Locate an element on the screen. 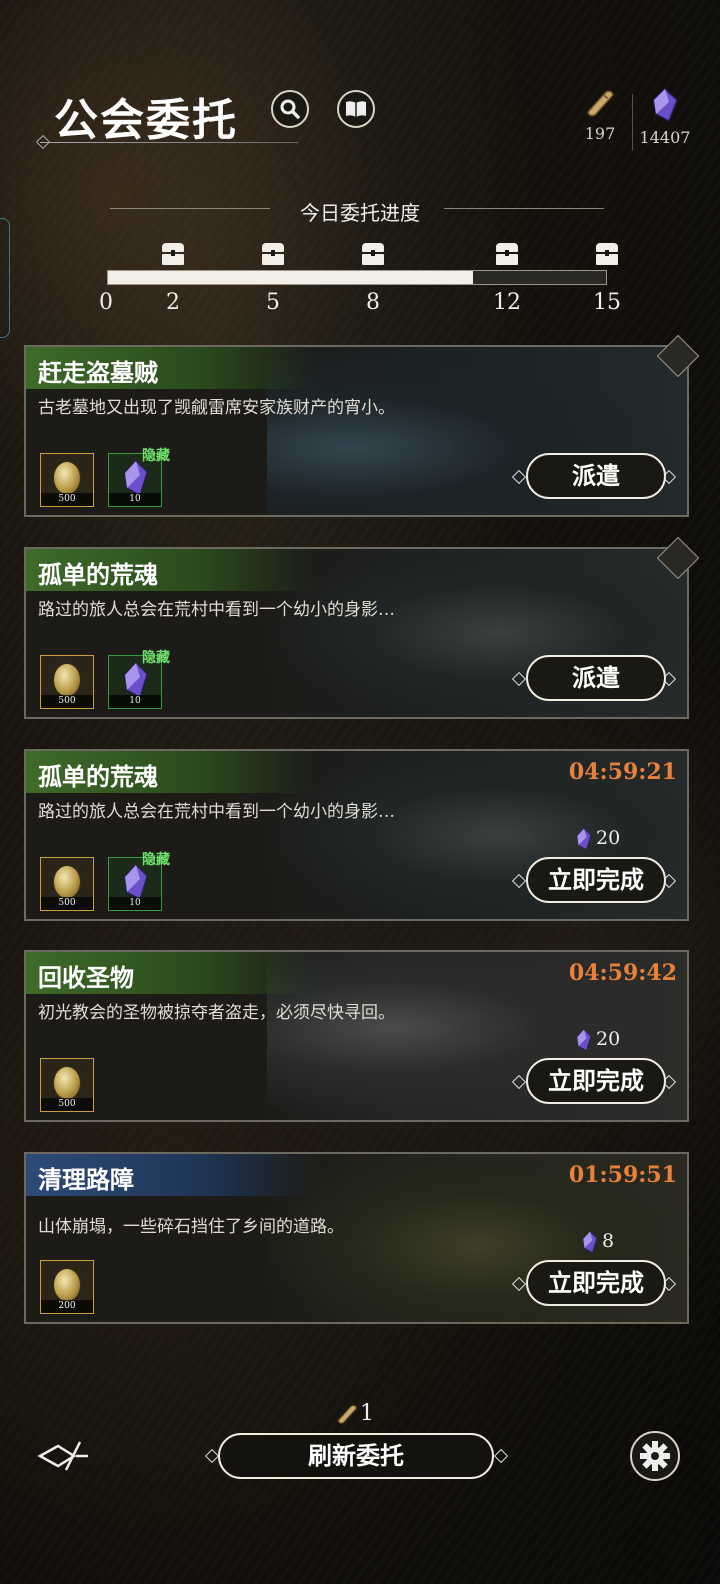  search-icon is located at coordinates (290, 109).